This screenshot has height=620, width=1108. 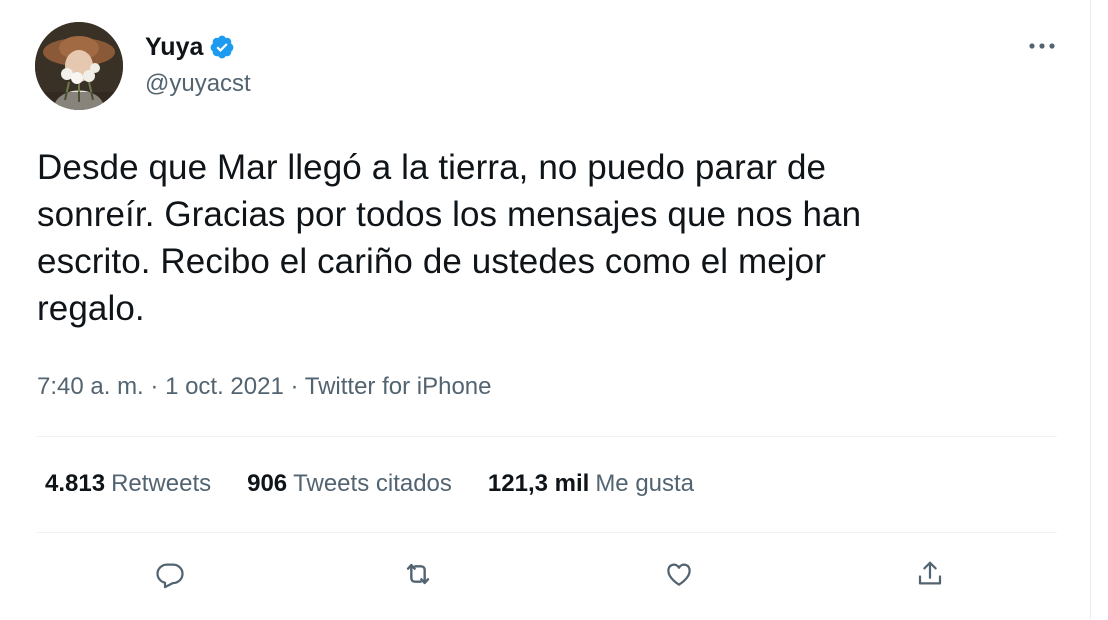 I want to click on like-icon, so click(x=679, y=574).